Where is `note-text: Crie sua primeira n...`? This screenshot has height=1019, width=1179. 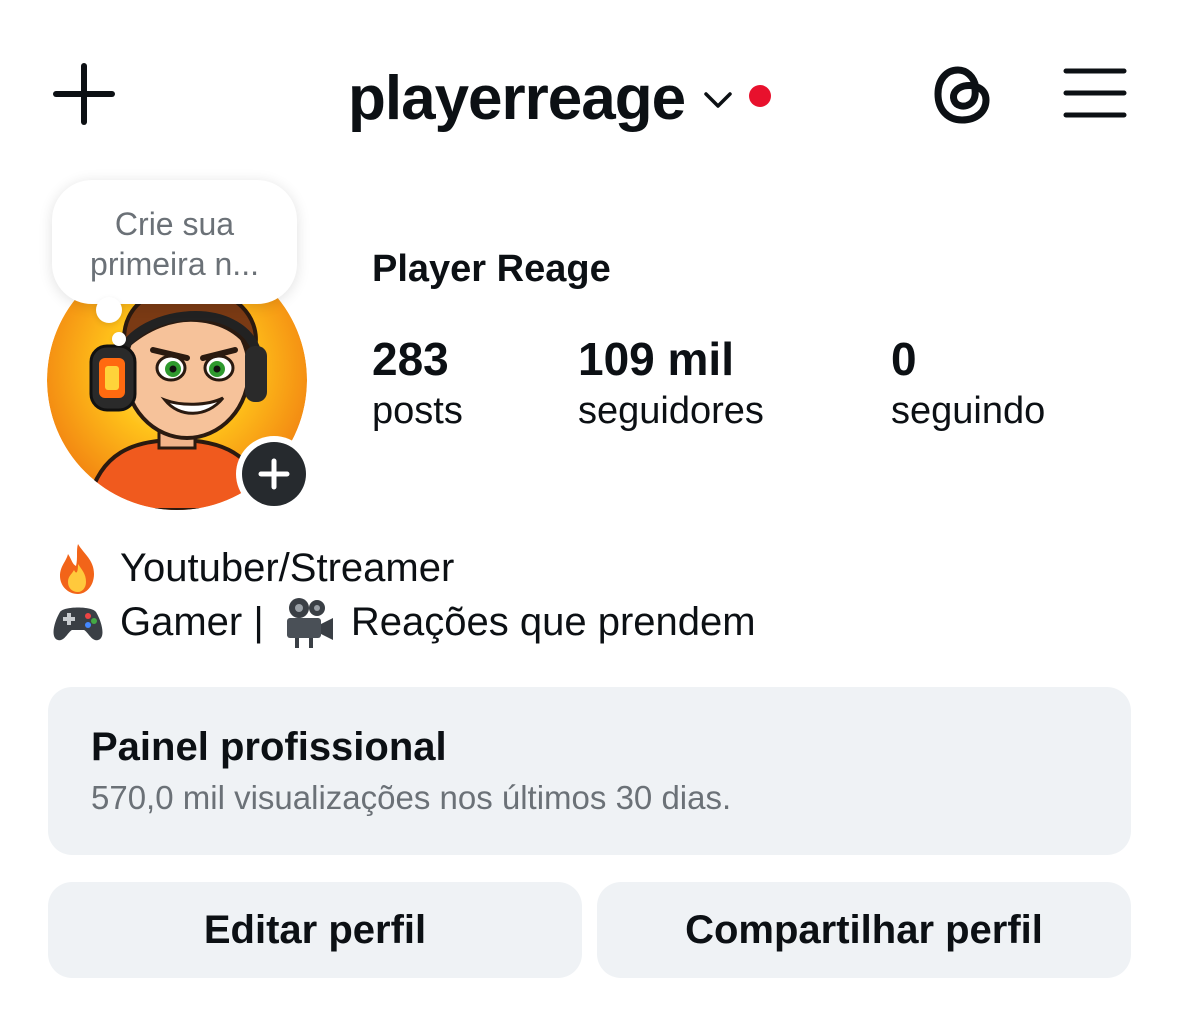 note-text: Crie sua primeira n... is located at coordinates (174, 244).